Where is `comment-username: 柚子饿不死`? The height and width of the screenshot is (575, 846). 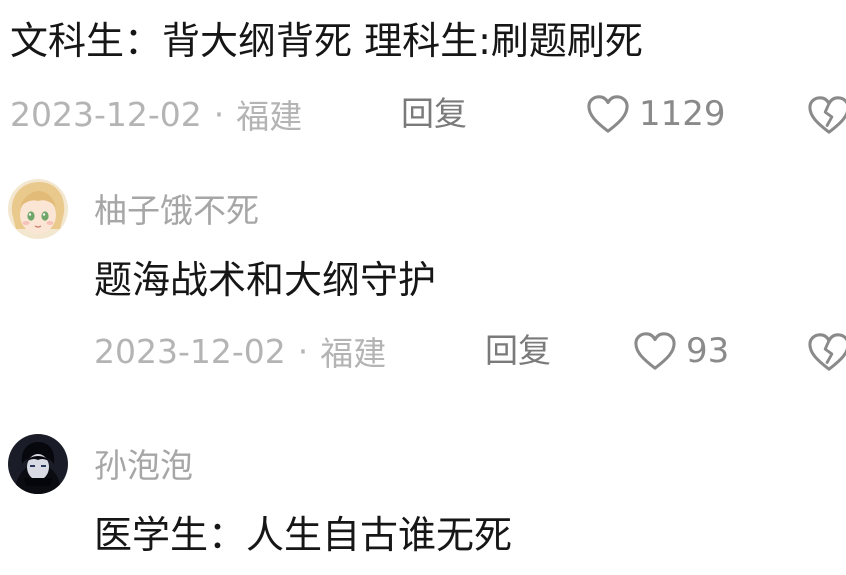 comment-username: 柚子饿不死 is located at coordinates (176, 211).